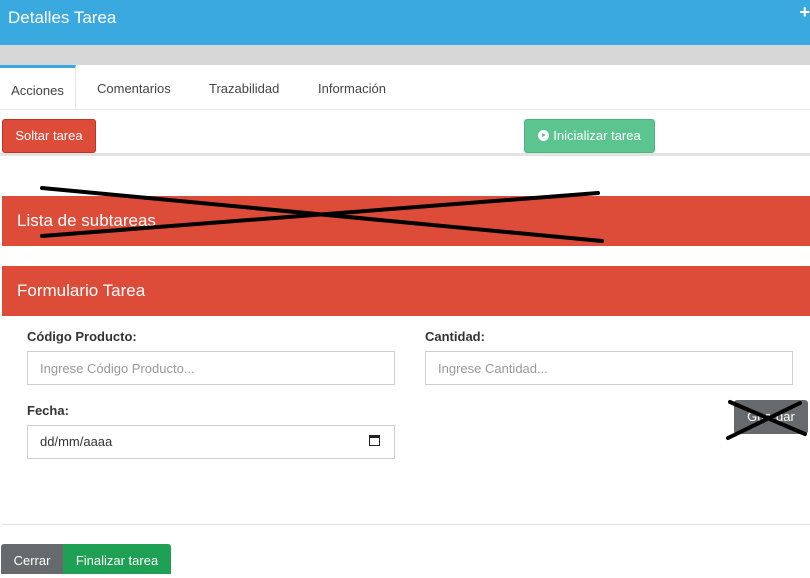  I want to click on save-cross-out-mark, so click(766, 420).